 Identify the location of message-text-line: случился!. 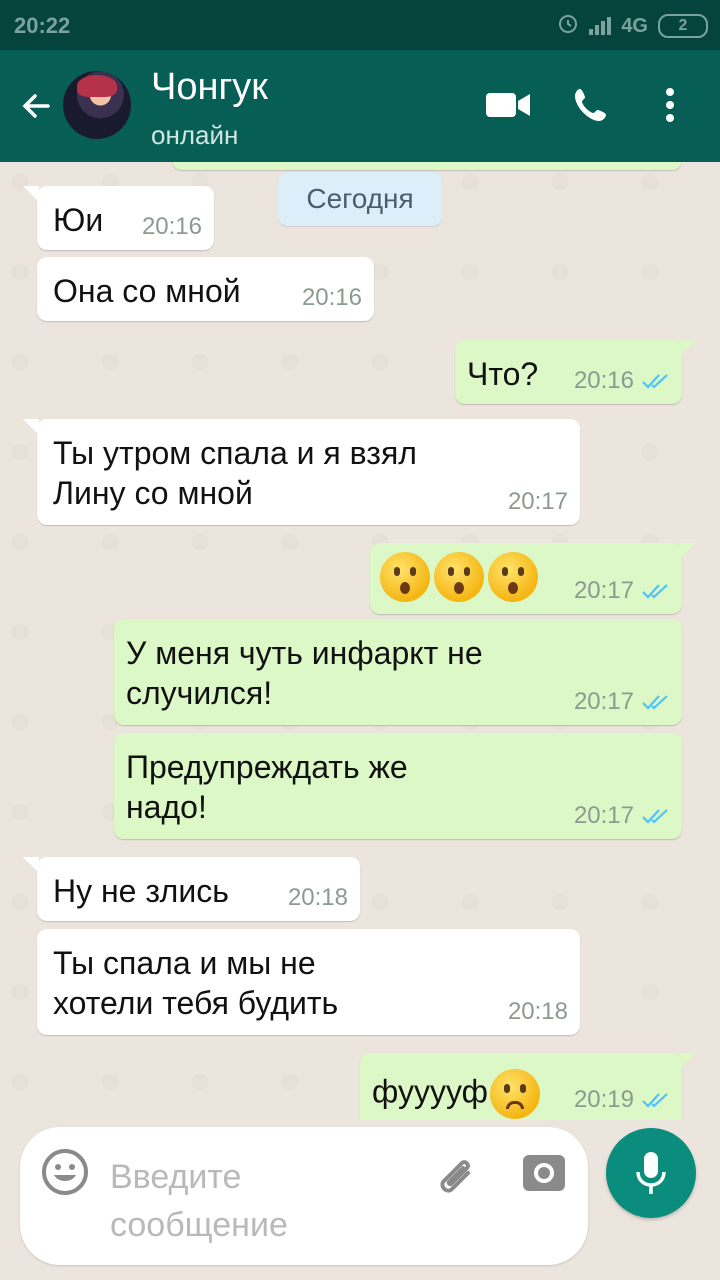
(199, 693).